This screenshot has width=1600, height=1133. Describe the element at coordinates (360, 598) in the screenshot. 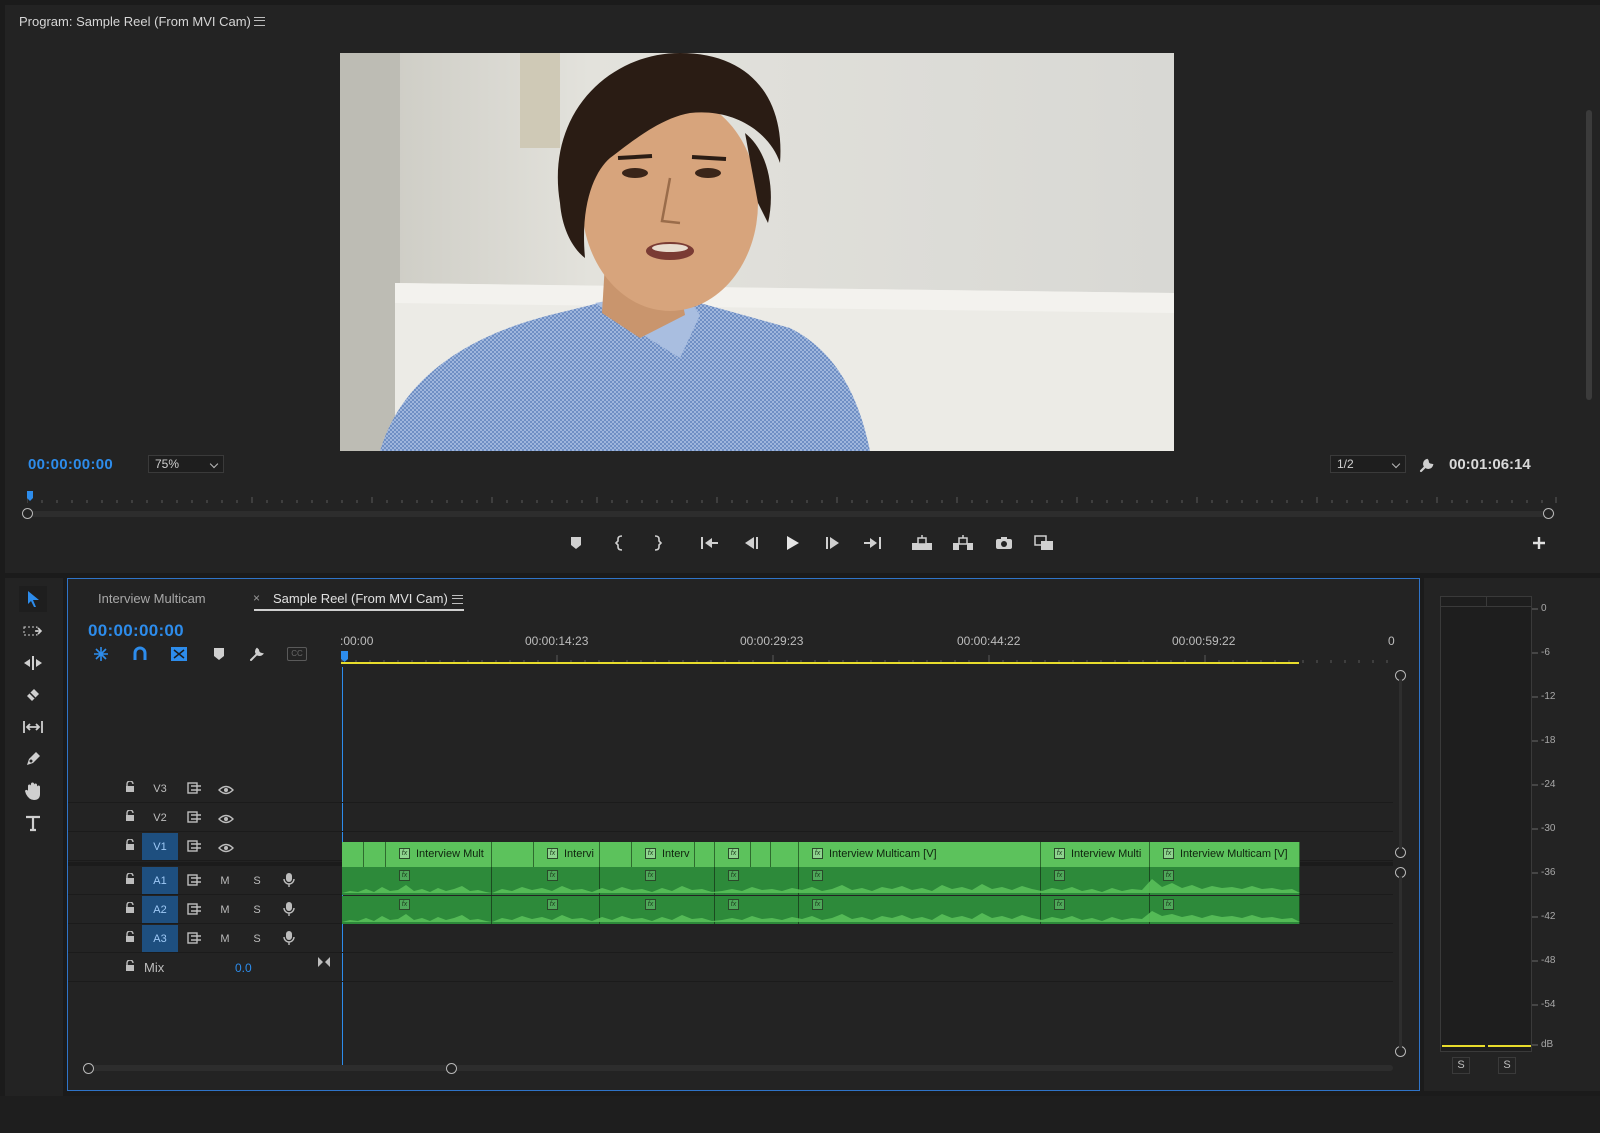

I see `tab-sample-reel: Sample Reel (From MVI Cam)` at that location.